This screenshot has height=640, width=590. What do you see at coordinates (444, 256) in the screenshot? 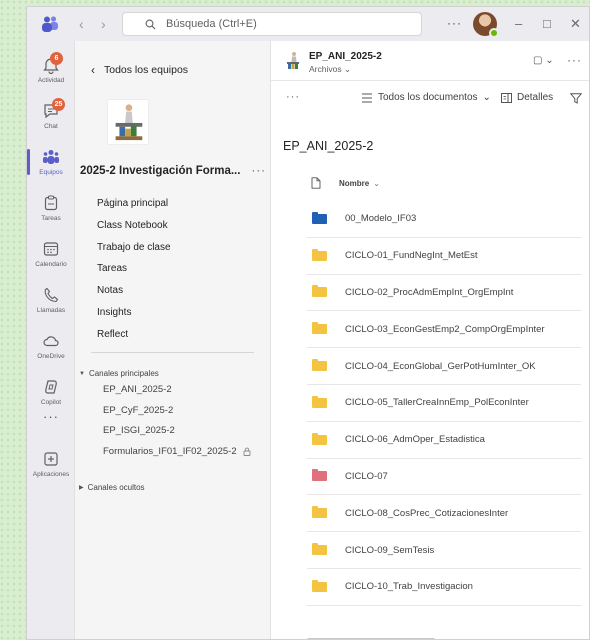
I see `file-row: CICLO-01_FundNegInt_MetEst` at bounding box center [444, 256].